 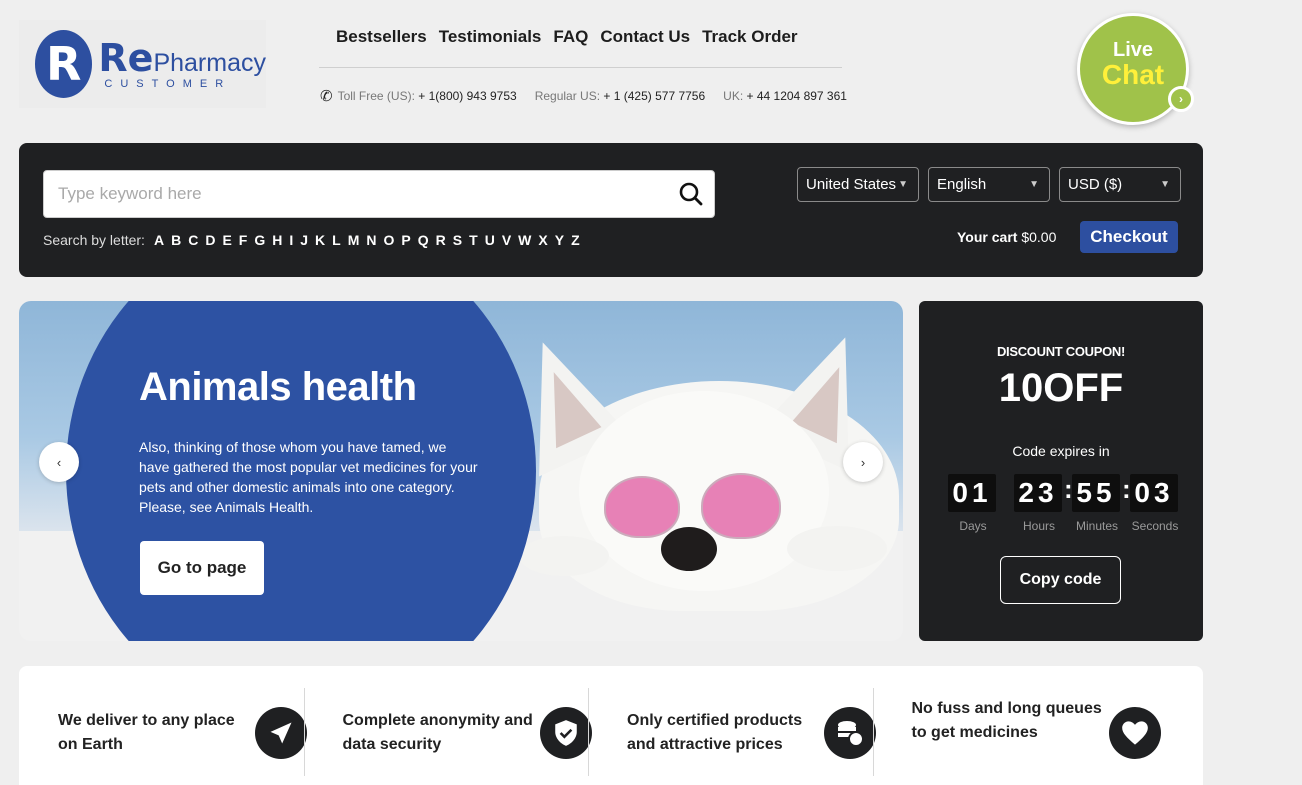 What do you see at coordinates (277, 240) in the screenshot?
I see `letter-link: H` at bounding box center [277, 240].